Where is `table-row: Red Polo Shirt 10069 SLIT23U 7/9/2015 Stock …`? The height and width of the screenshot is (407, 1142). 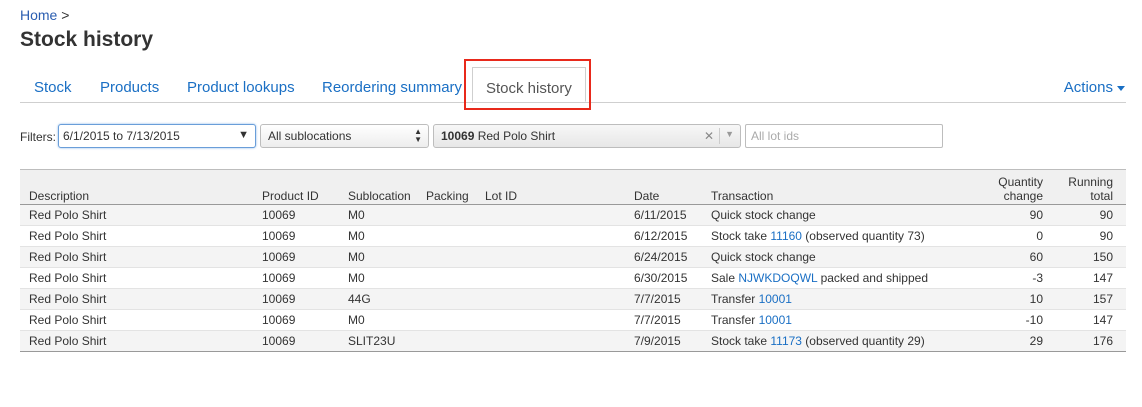 table-row: Red Polo Shirt 10069 SLIT23U 7/9/2015 Stock … is located at coordinates (573, 341).